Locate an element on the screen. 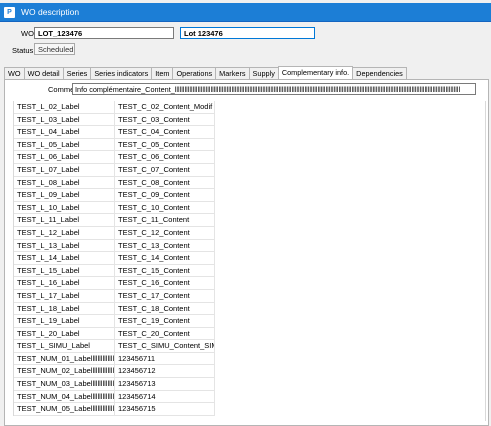 The width and height of the screenshot is (491, 426). table-row: TEST_L_04_Label TEST_C_04_Content is located at coordinates (114, 132).